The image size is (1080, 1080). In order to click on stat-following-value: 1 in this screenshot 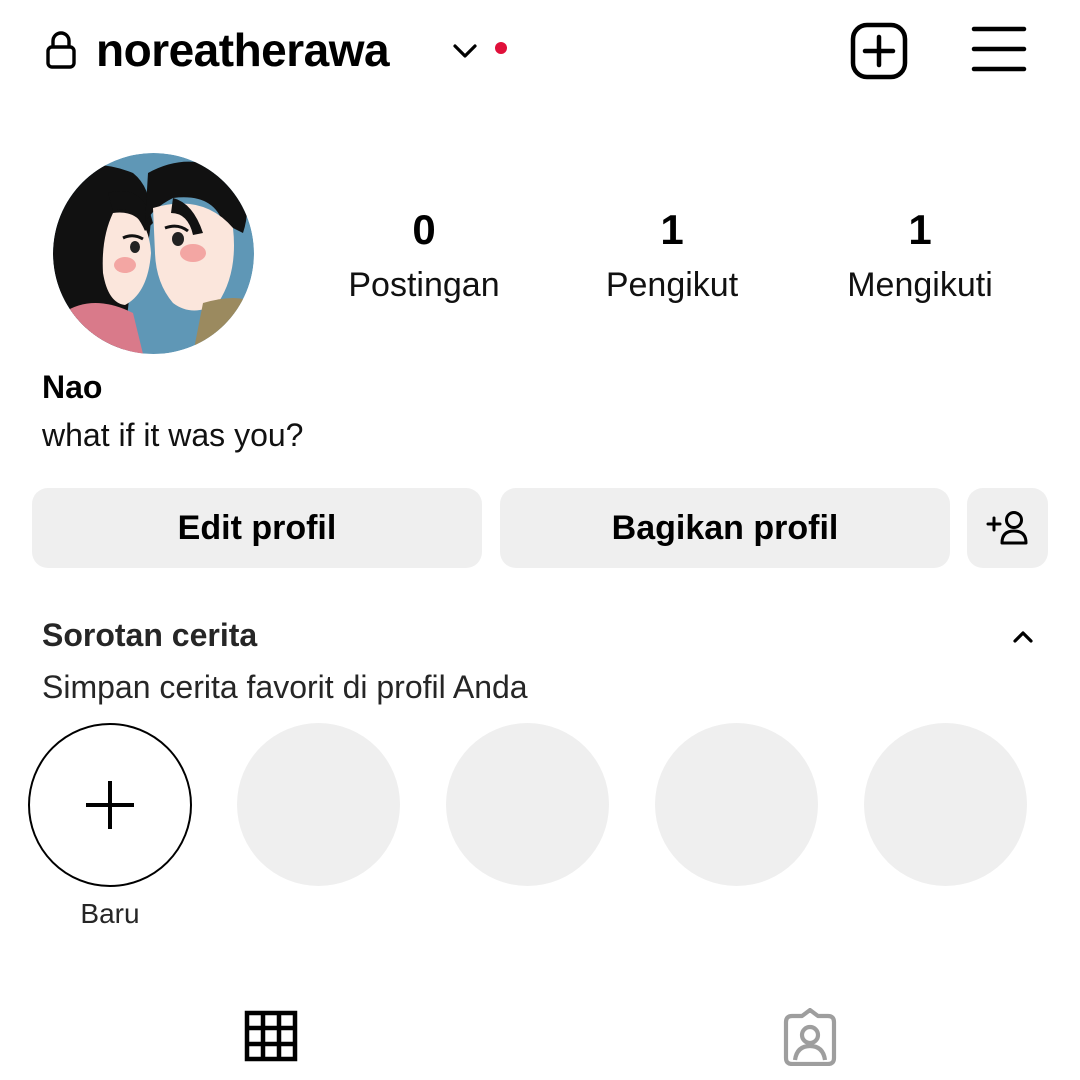, I will do `click(920, 229)`.